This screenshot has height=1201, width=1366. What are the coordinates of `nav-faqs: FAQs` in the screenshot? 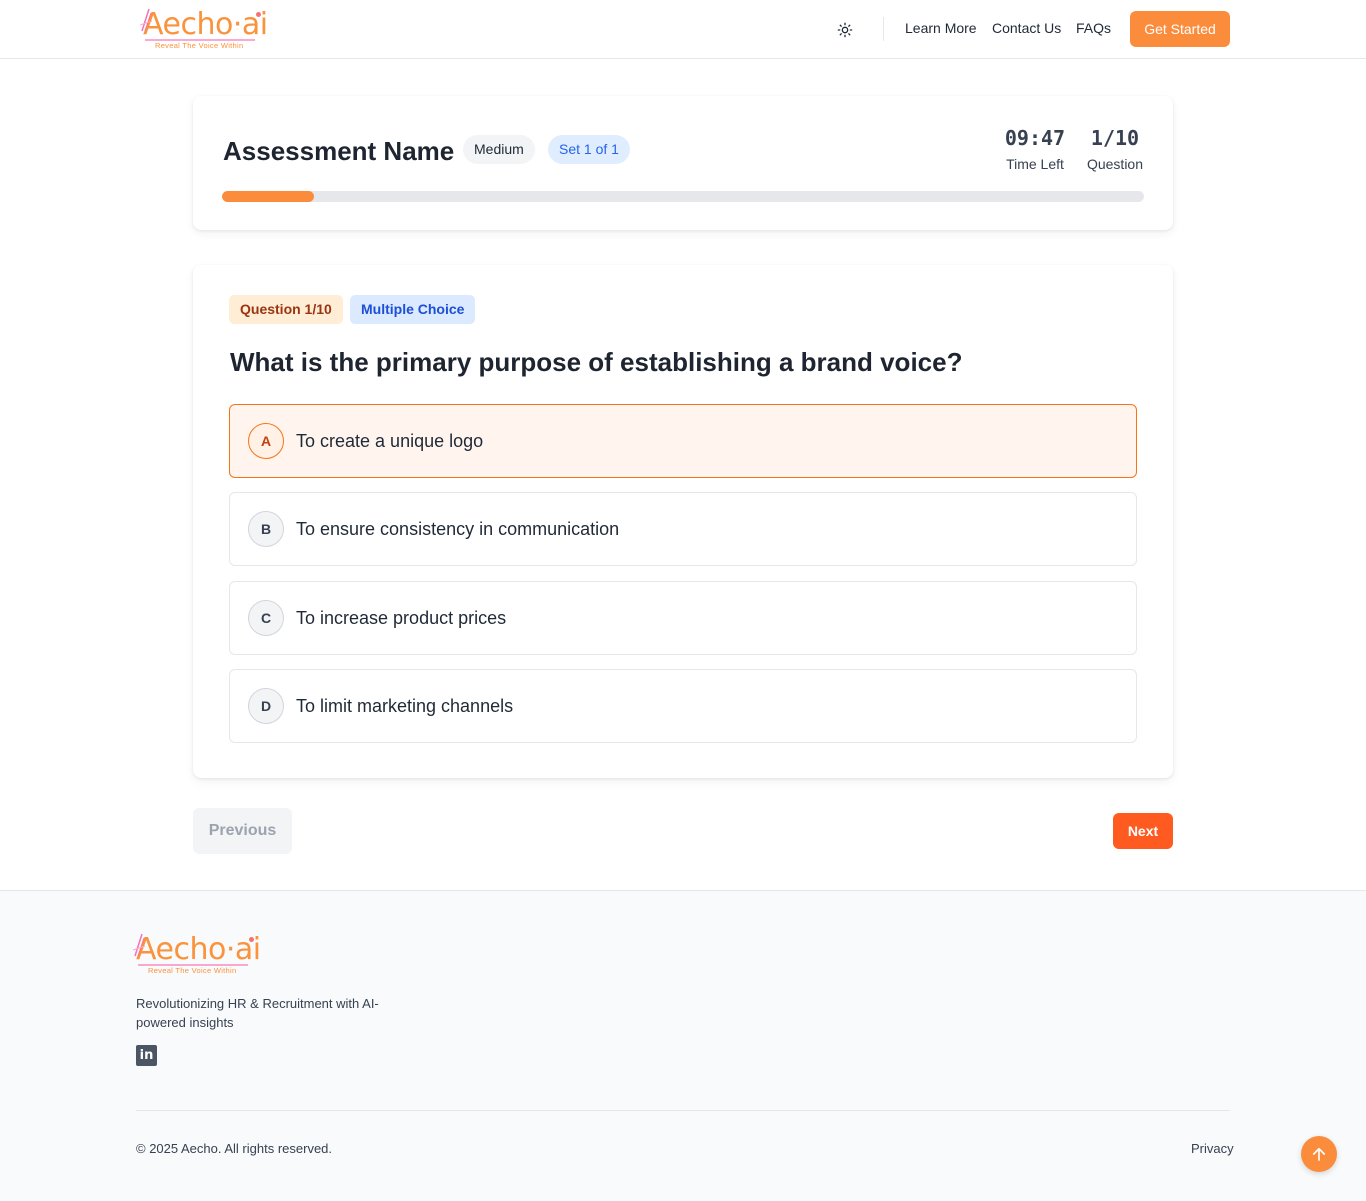 It's located at (1093, 28).